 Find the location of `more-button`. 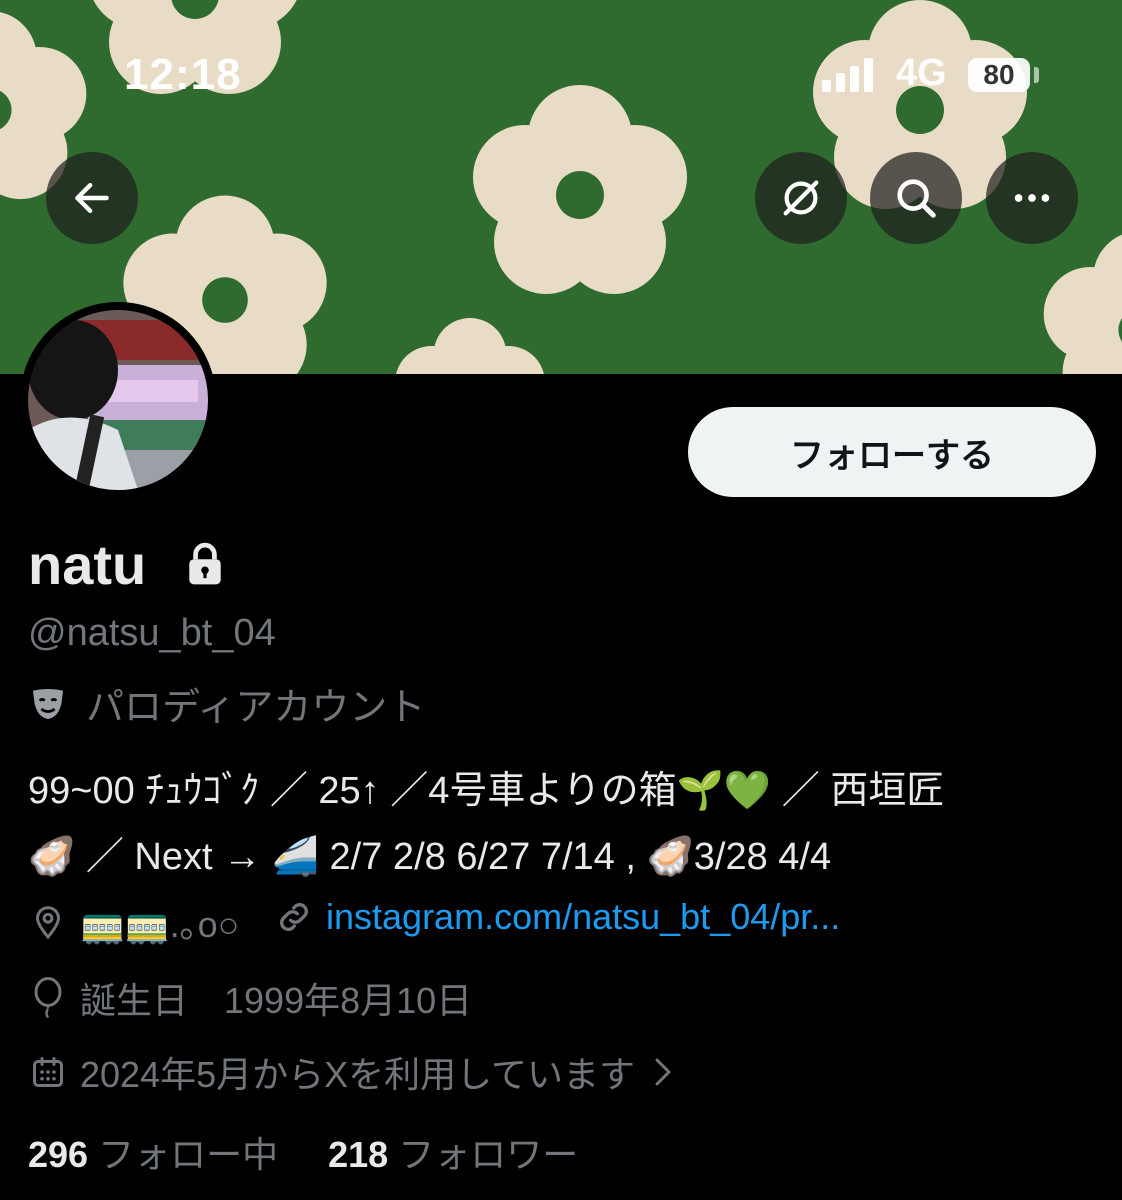

more-button is located at coordinates (1032, 198).